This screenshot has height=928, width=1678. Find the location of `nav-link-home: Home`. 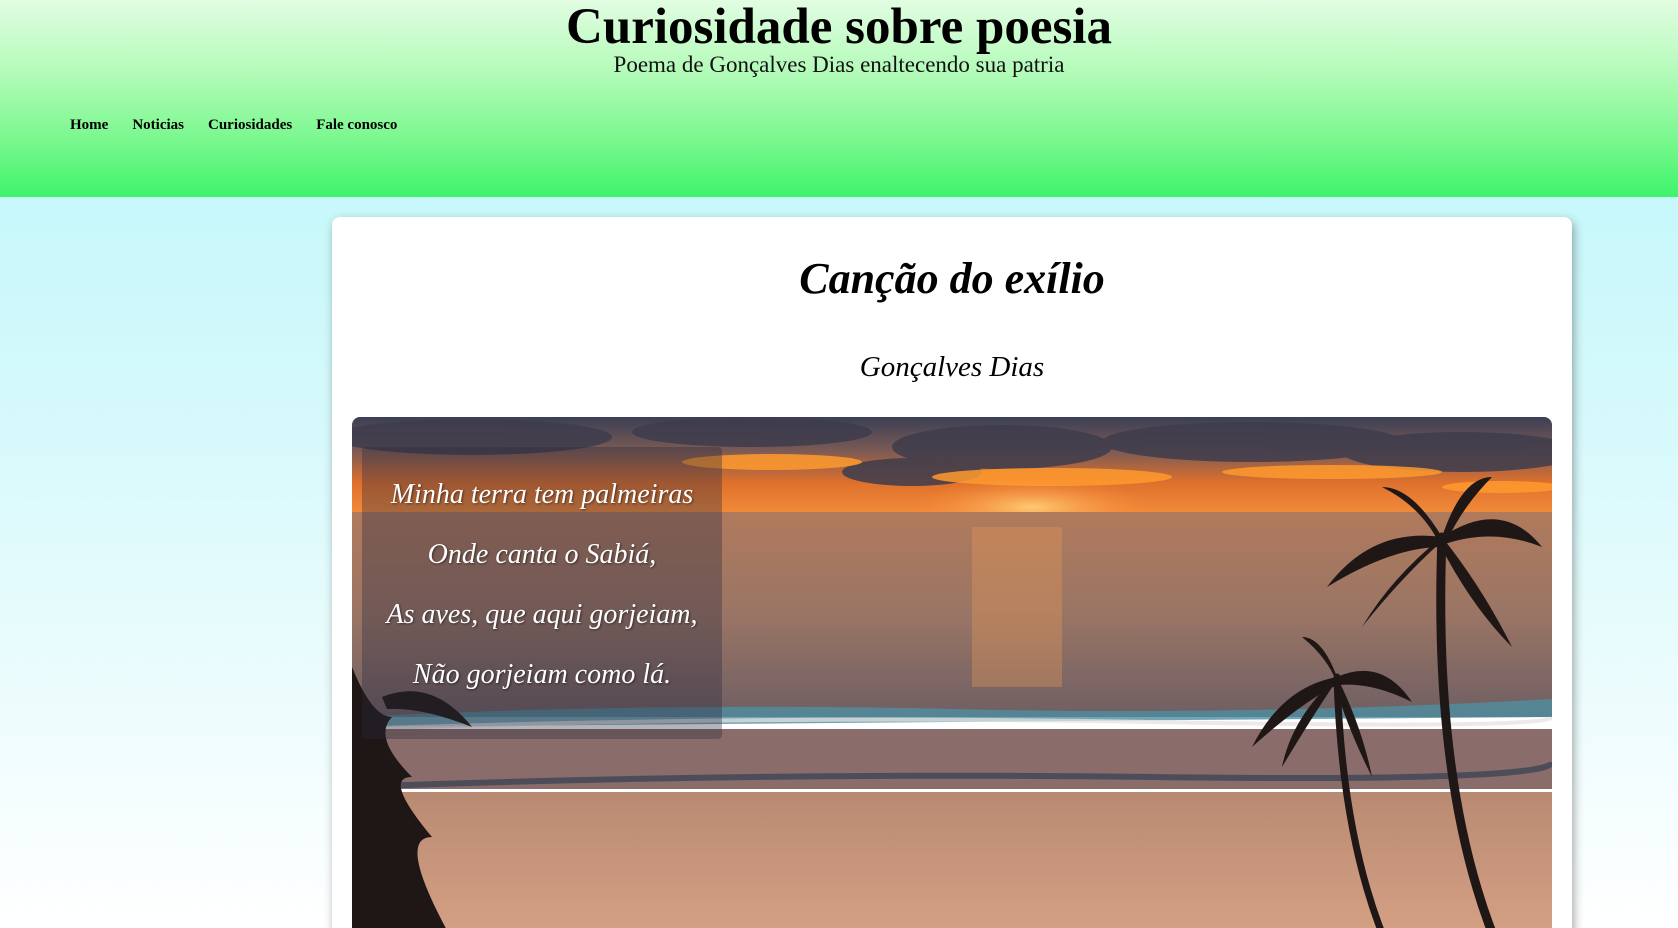

nav-link-home: Home is located at coordinates (89, 125).